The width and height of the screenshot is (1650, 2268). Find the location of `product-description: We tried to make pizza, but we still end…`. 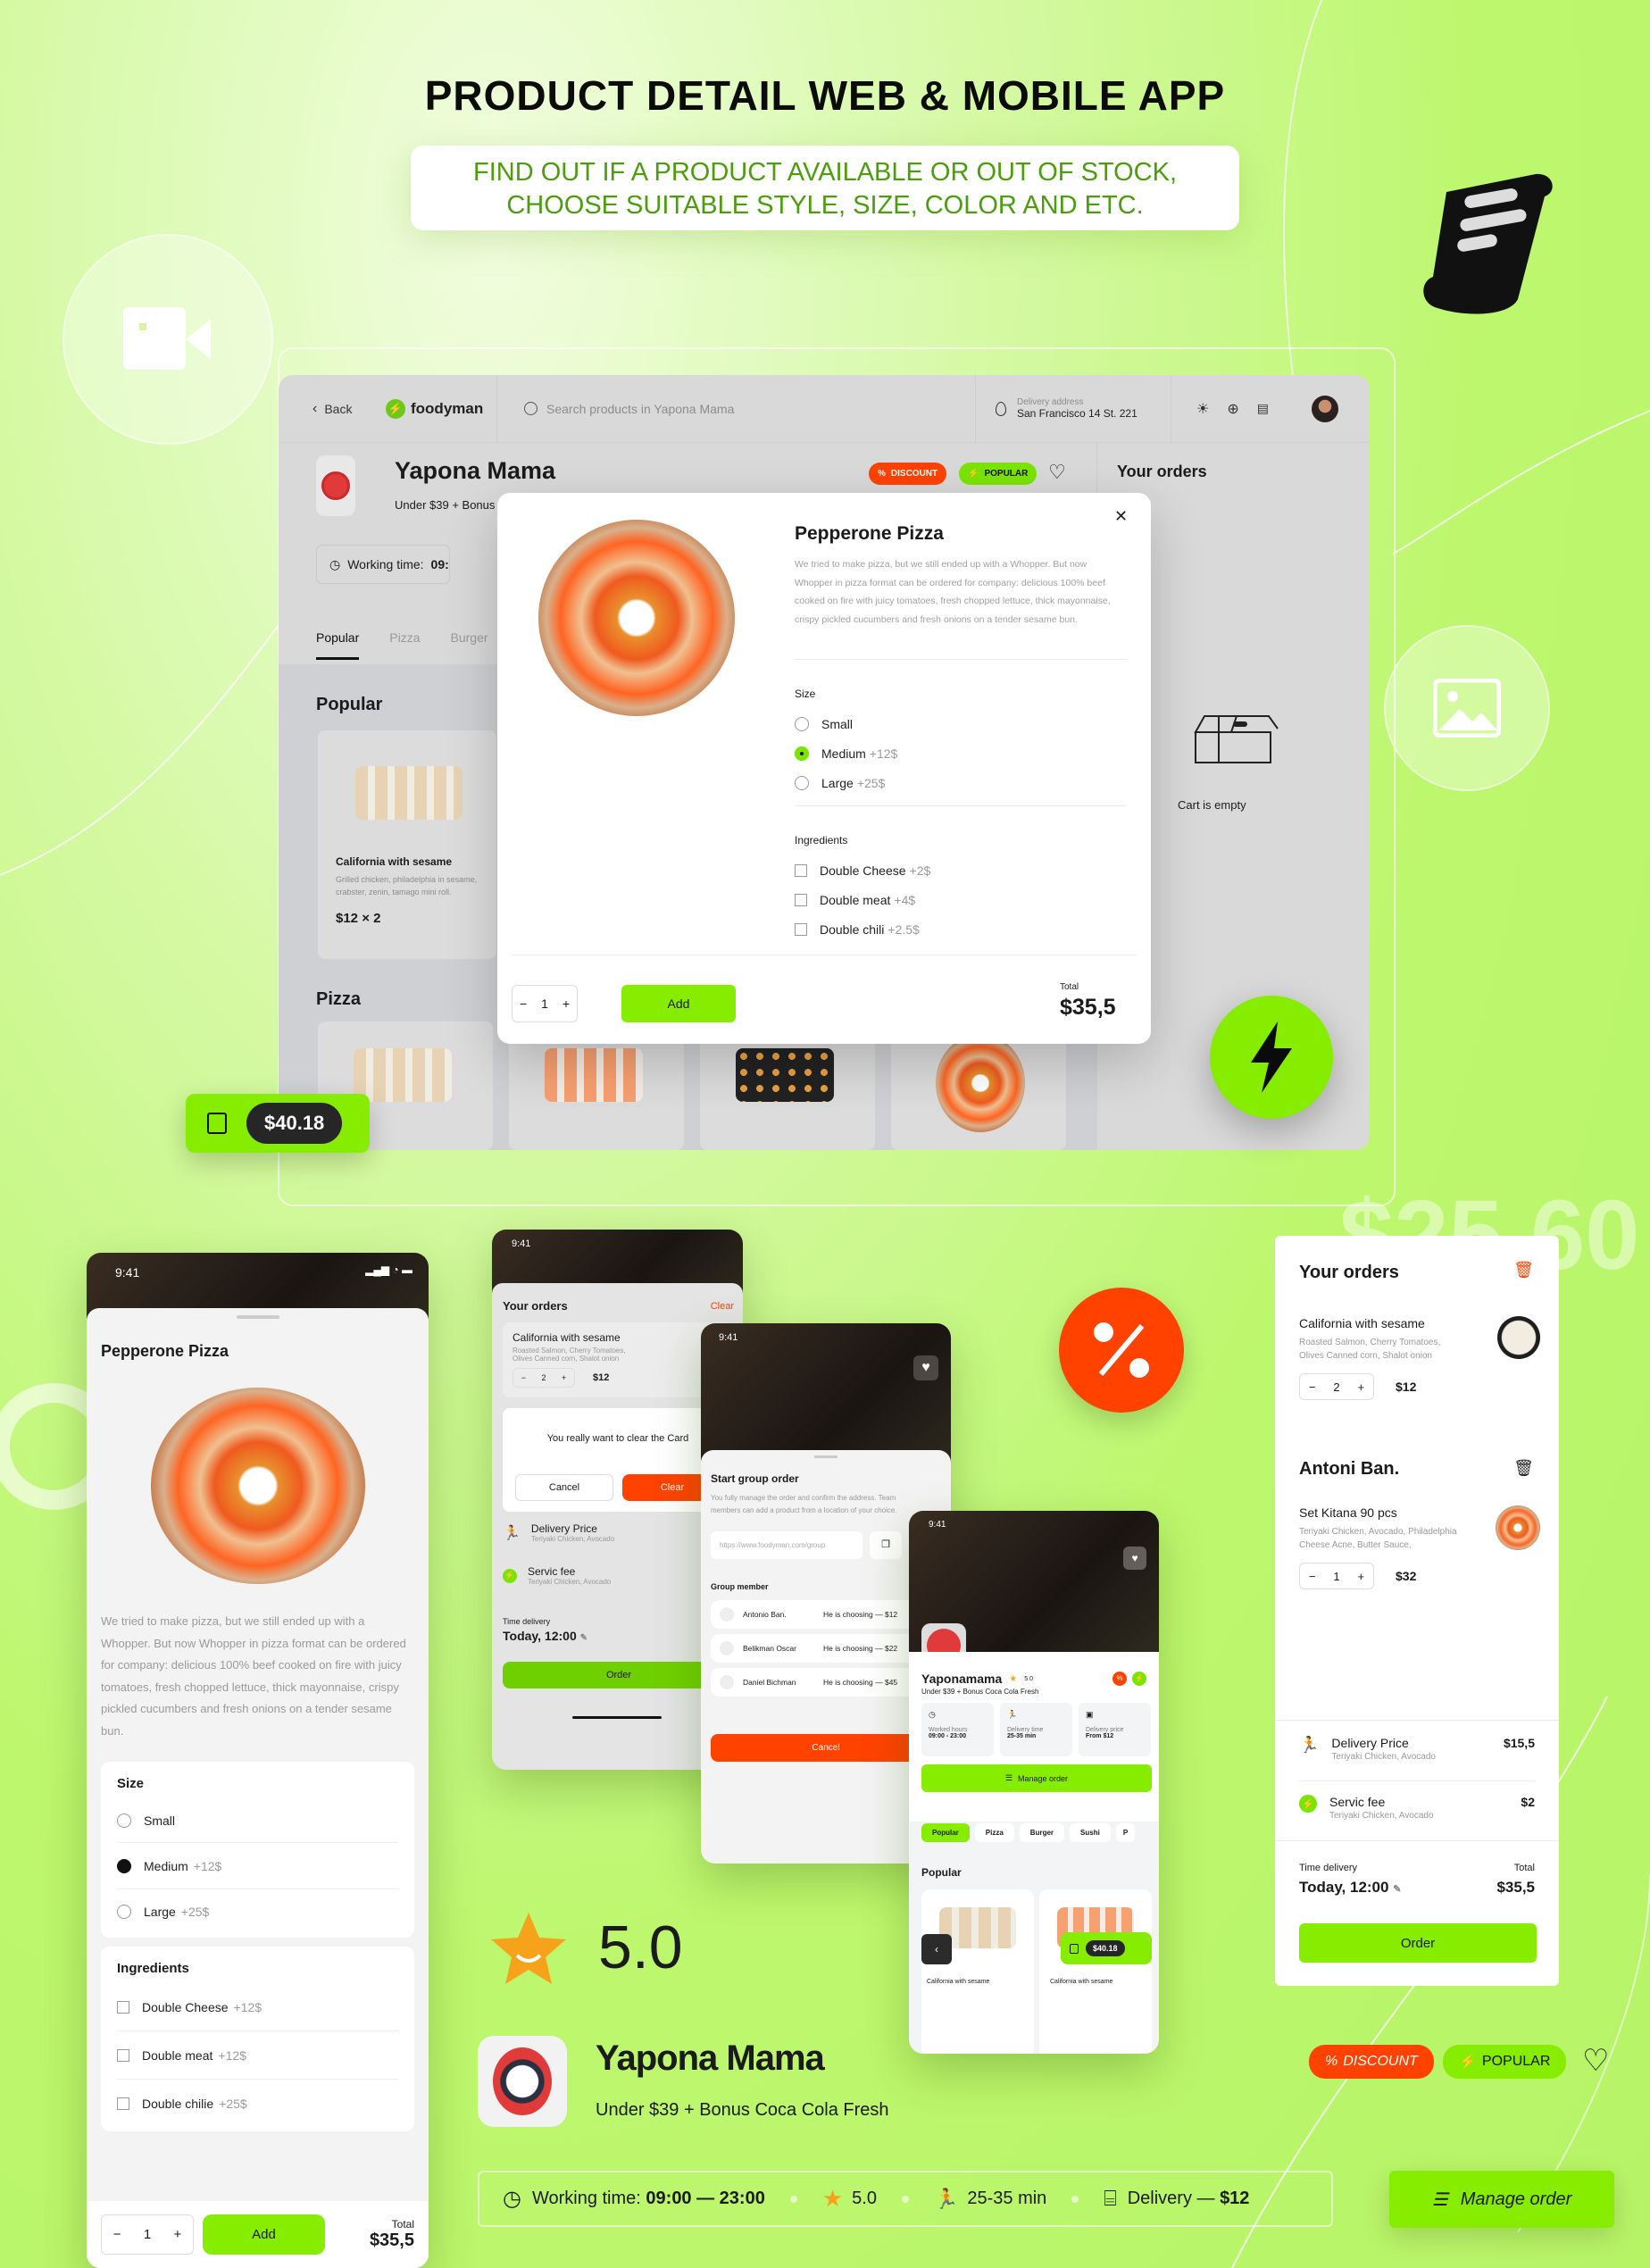

product-description: We tried to make pizza, but we still end… is located at coordinates (953, 592).